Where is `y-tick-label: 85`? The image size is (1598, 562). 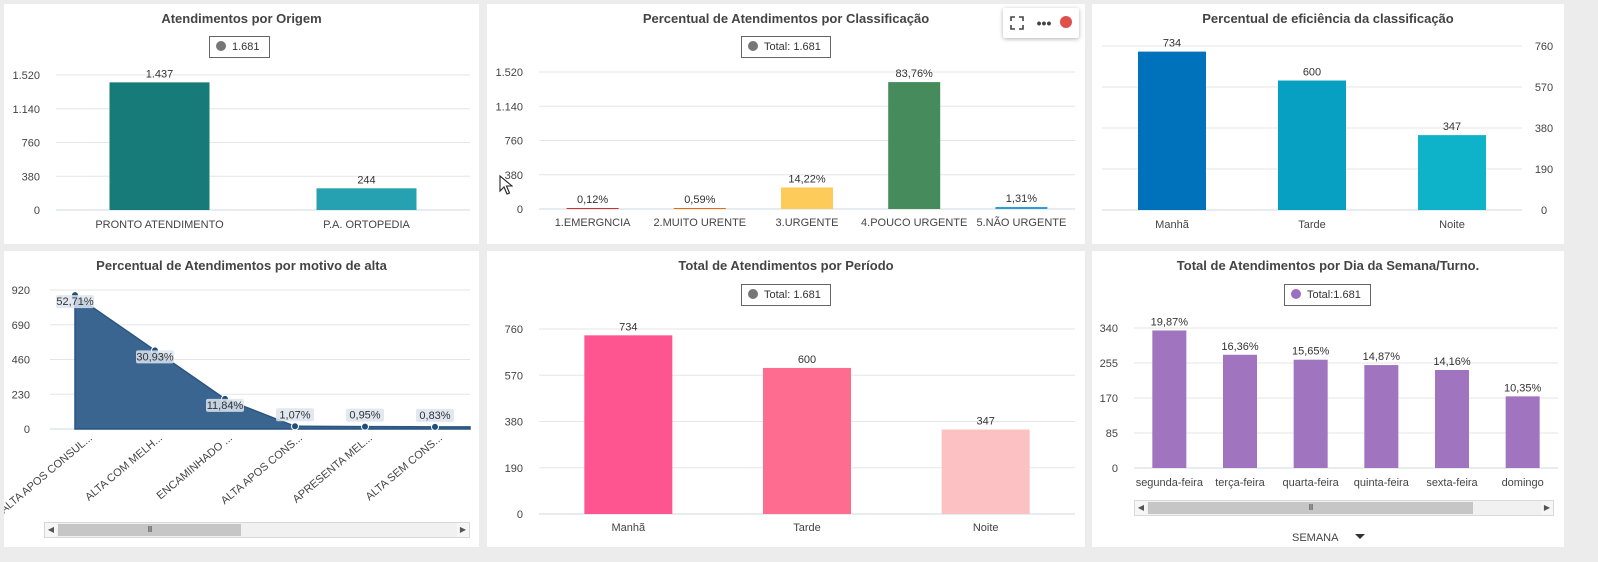 y-tick-label: 85 is located at coordinates (1112, 434).